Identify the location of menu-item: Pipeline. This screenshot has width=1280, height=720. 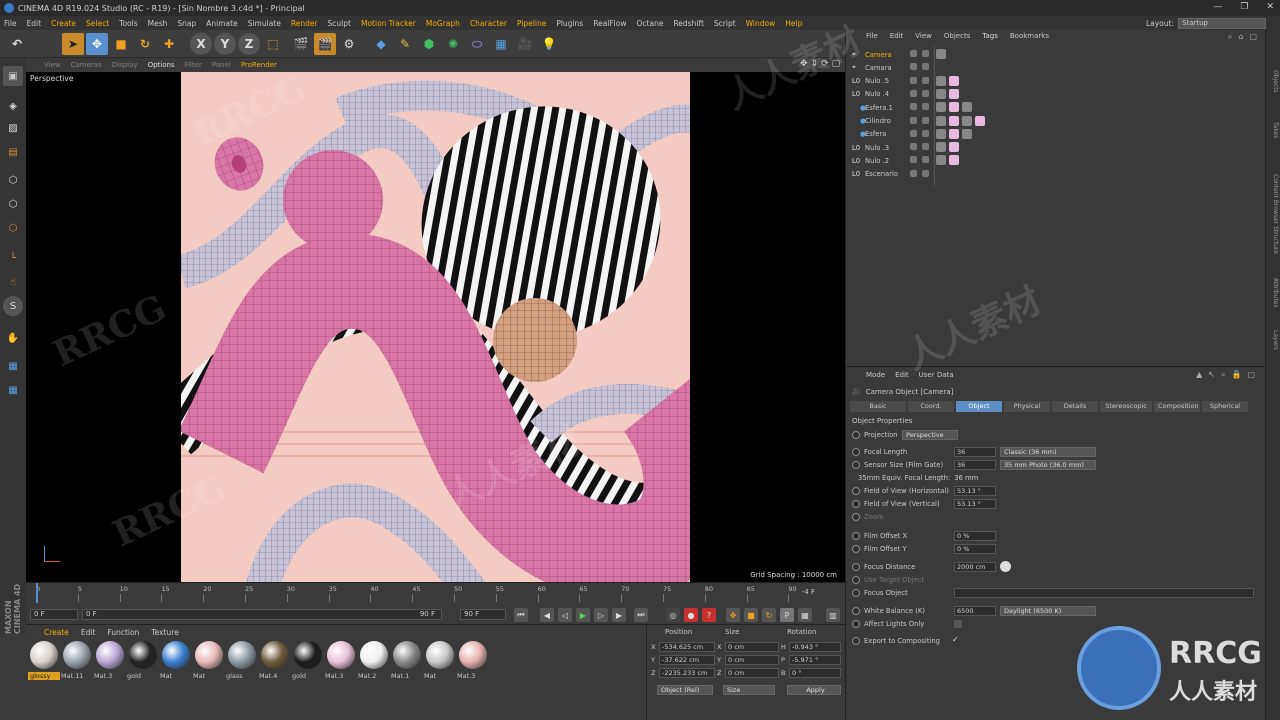
(531, 23).